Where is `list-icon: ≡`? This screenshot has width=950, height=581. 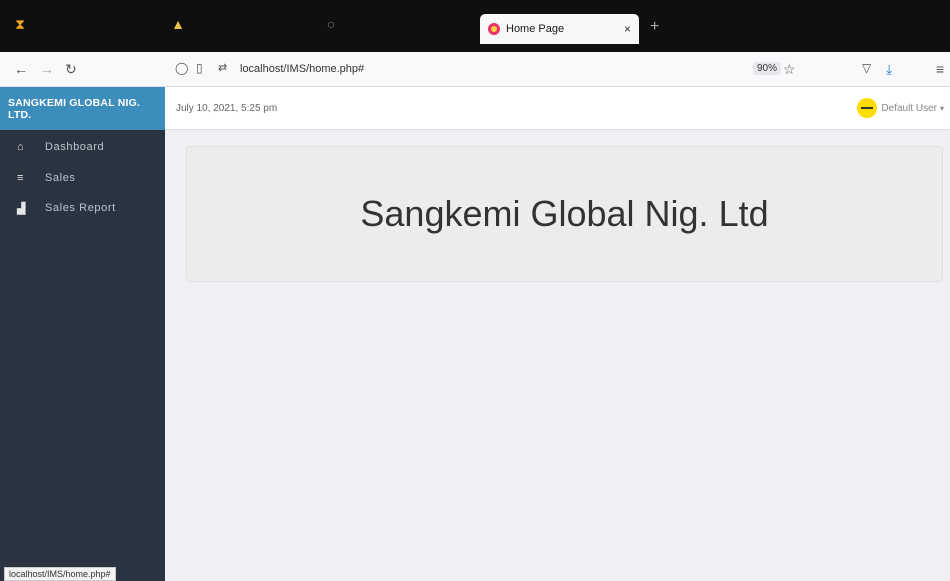
list-icon: ≡ is located at coordinates (20, 178).